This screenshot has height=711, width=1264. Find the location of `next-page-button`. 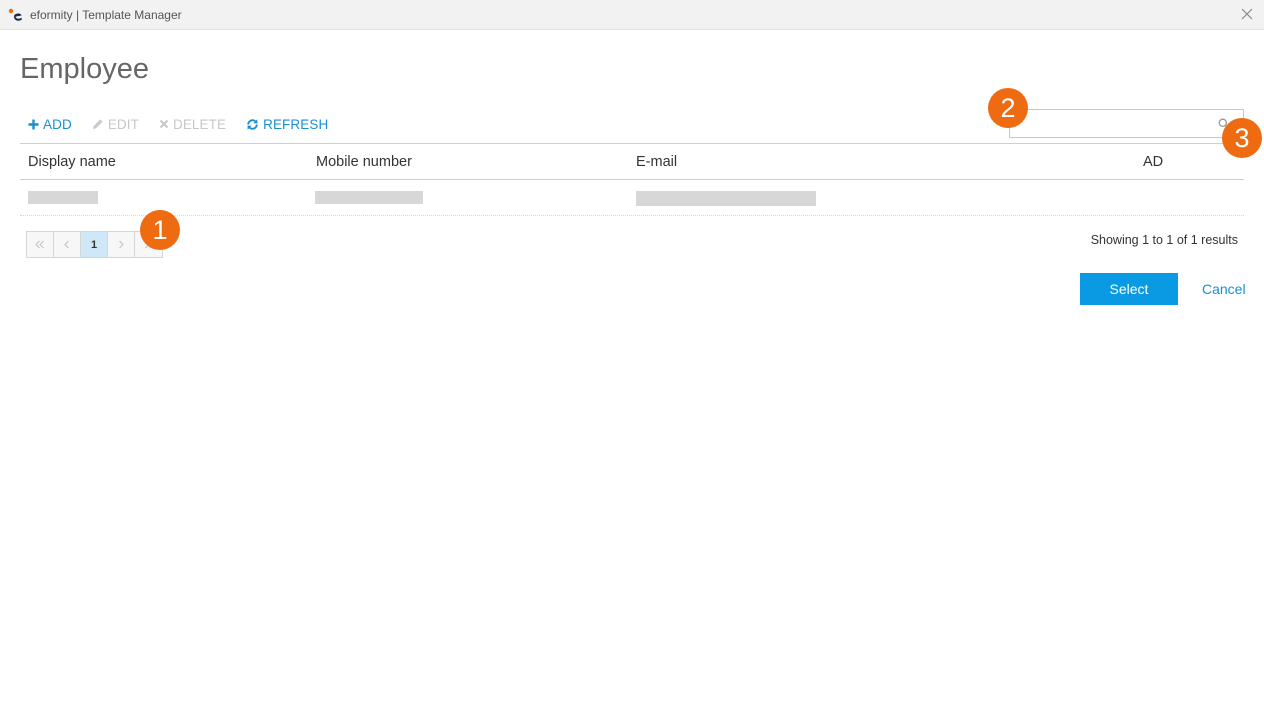

next-page-button is located at coordinates (121, 244).